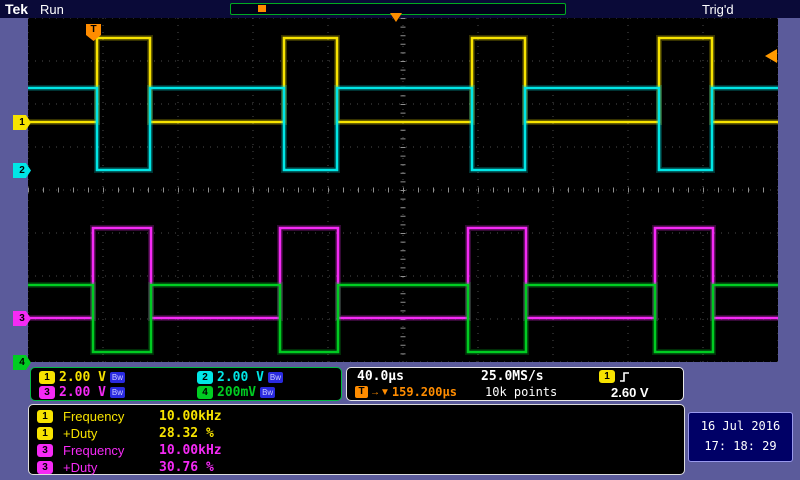 Image resolution: width=800 pixels, height=480 pixels. Describe the element at coordinates (396, 17) in the screenshot. I see `window-position-arrow-icon` at that location.